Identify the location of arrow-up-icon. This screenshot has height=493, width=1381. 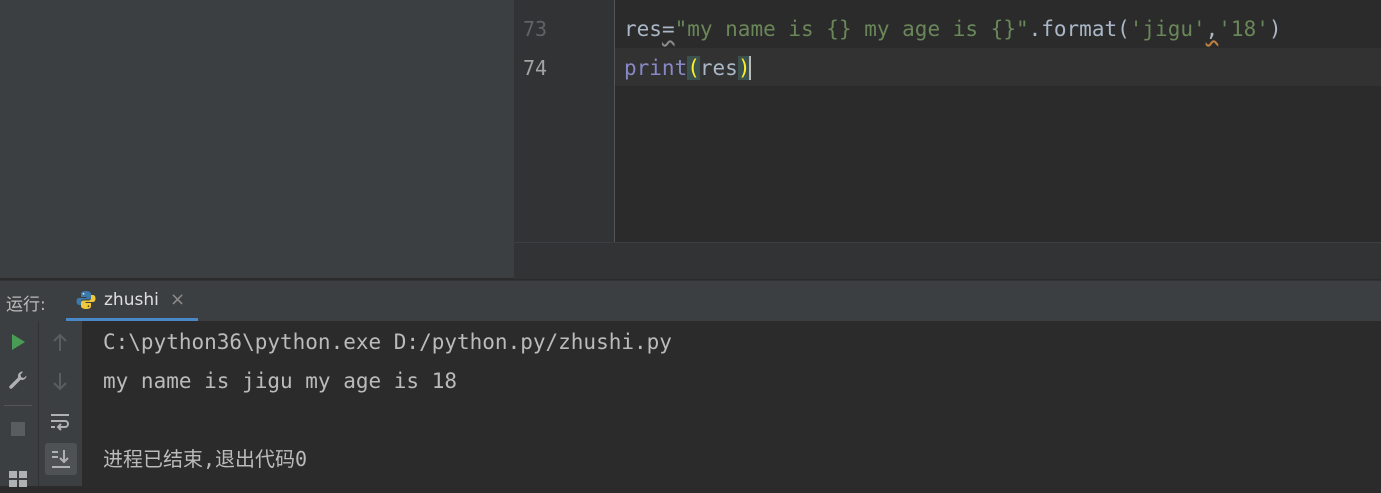
(60, 342).